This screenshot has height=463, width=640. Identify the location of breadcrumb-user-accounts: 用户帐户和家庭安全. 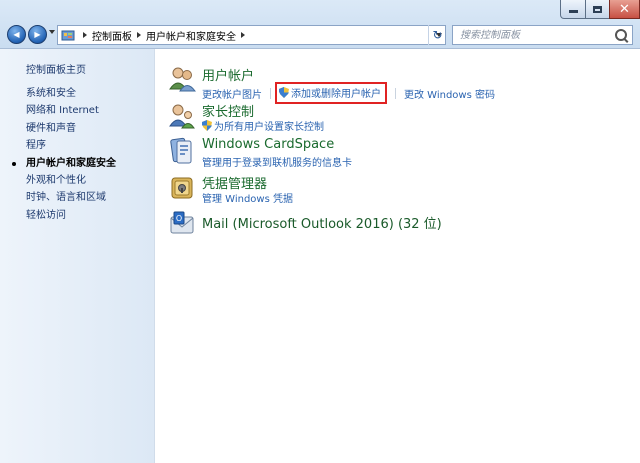
(191, 35).